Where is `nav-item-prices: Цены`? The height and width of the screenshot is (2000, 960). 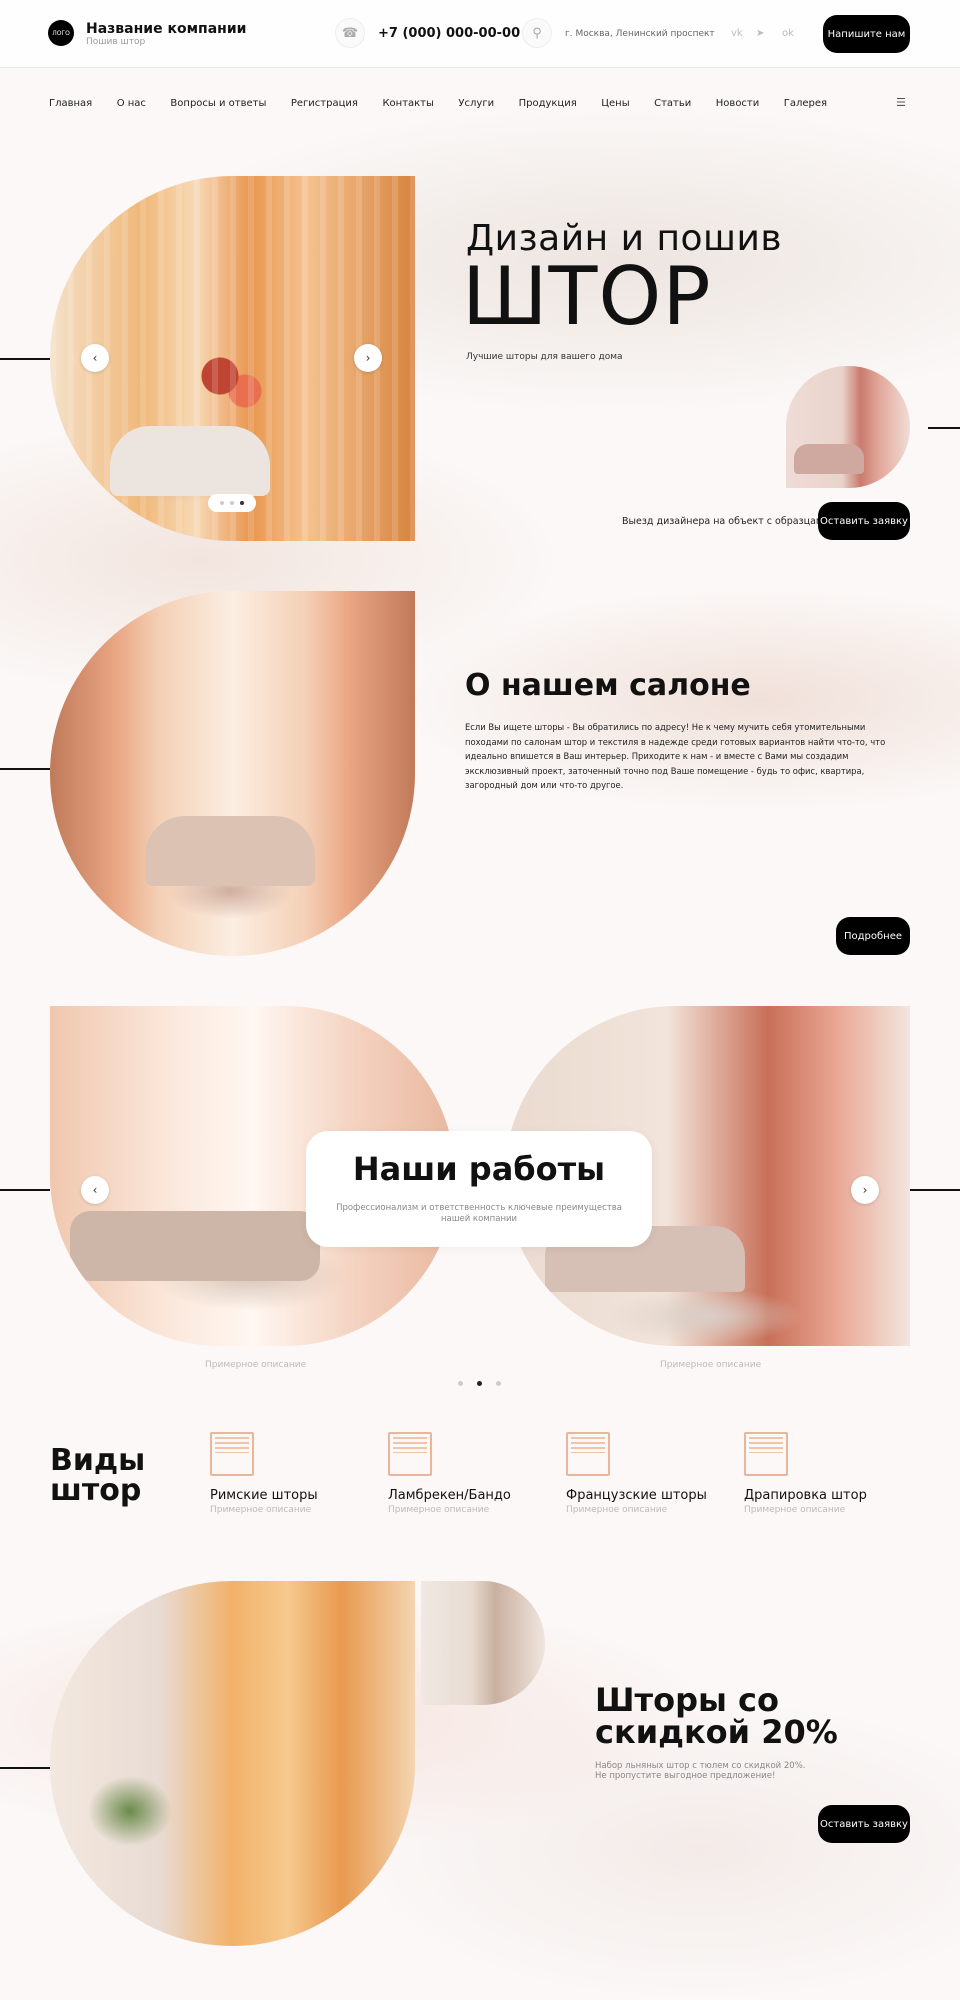 nav-item-prices: Цены is located at coordinates (615, 103).